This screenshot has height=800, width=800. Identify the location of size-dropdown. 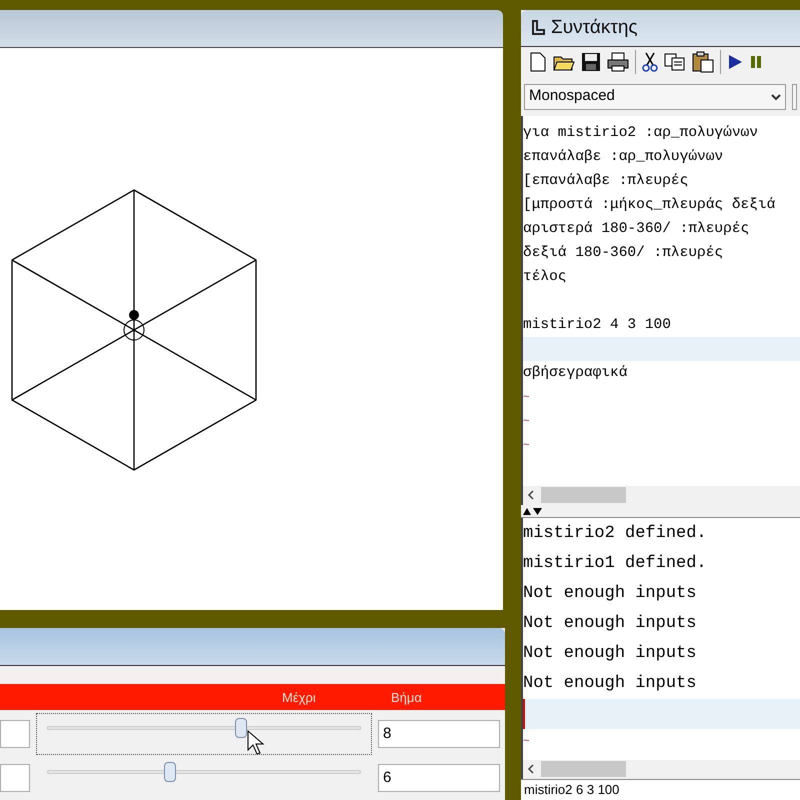
(794, 97).